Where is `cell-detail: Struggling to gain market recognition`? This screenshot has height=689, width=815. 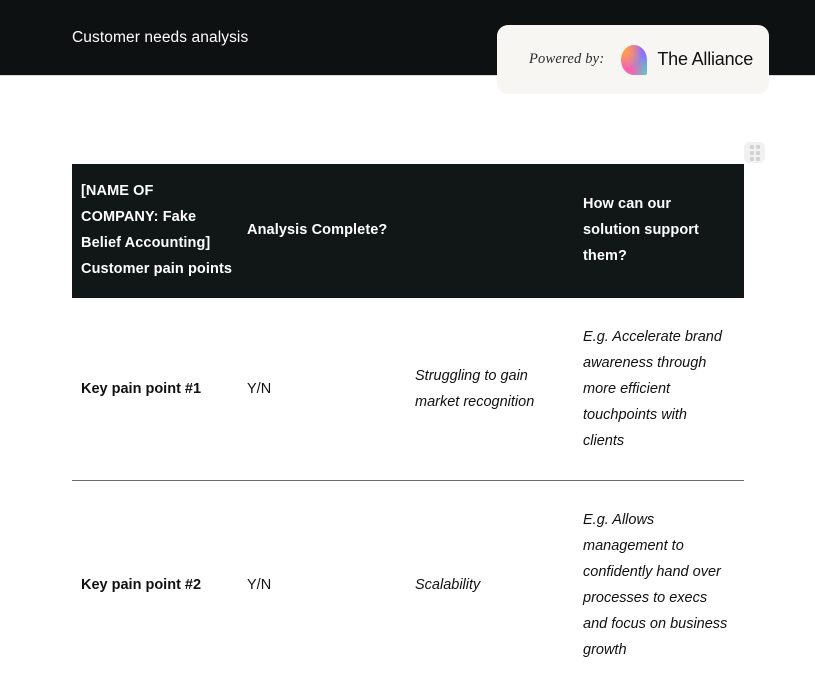 cell-detail: Struggling to gain market recognition is located at coordinates (499, 389).